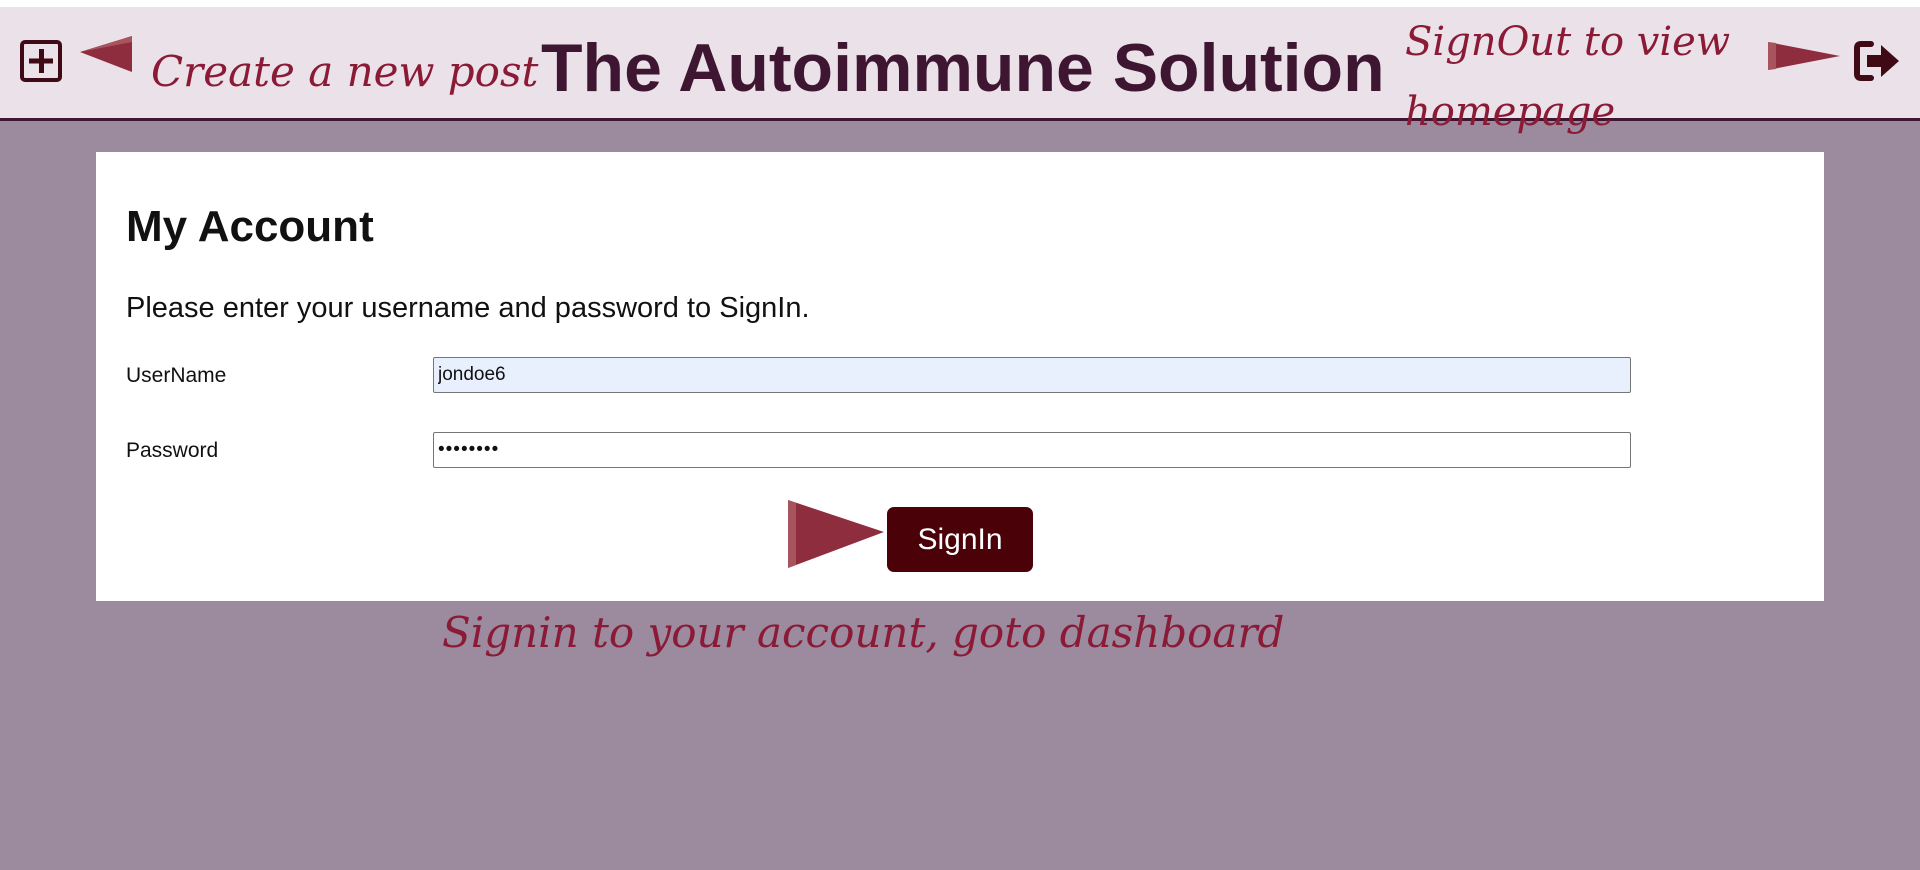 Image resolution: width=1920 pixels, height=870 pixels. I want to click on create-post-note: Create a new post, so click(345, 71).